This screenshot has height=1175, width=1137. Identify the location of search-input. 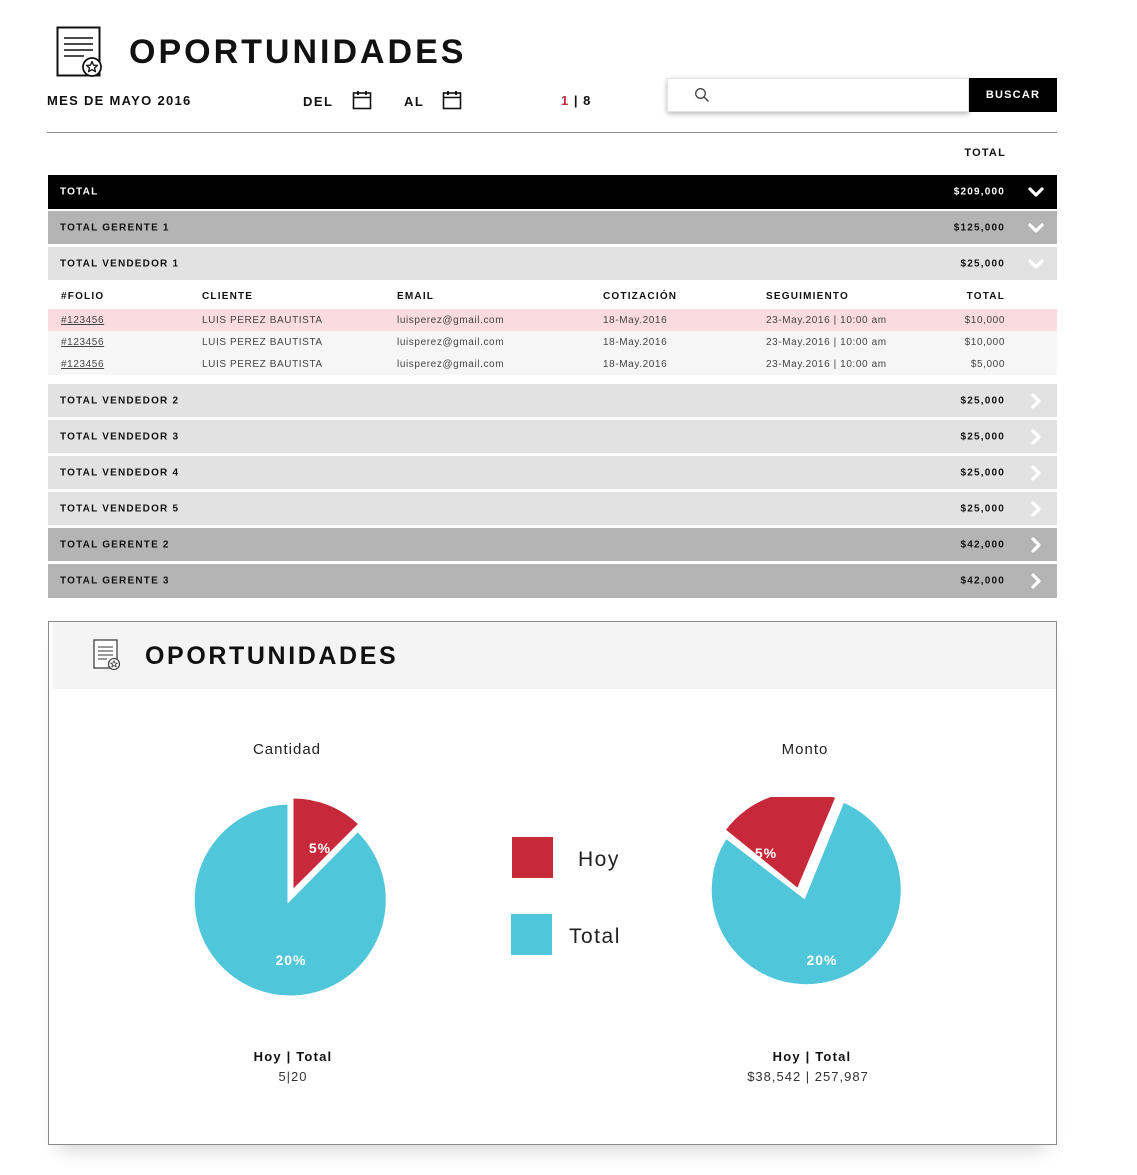
(838, 95).